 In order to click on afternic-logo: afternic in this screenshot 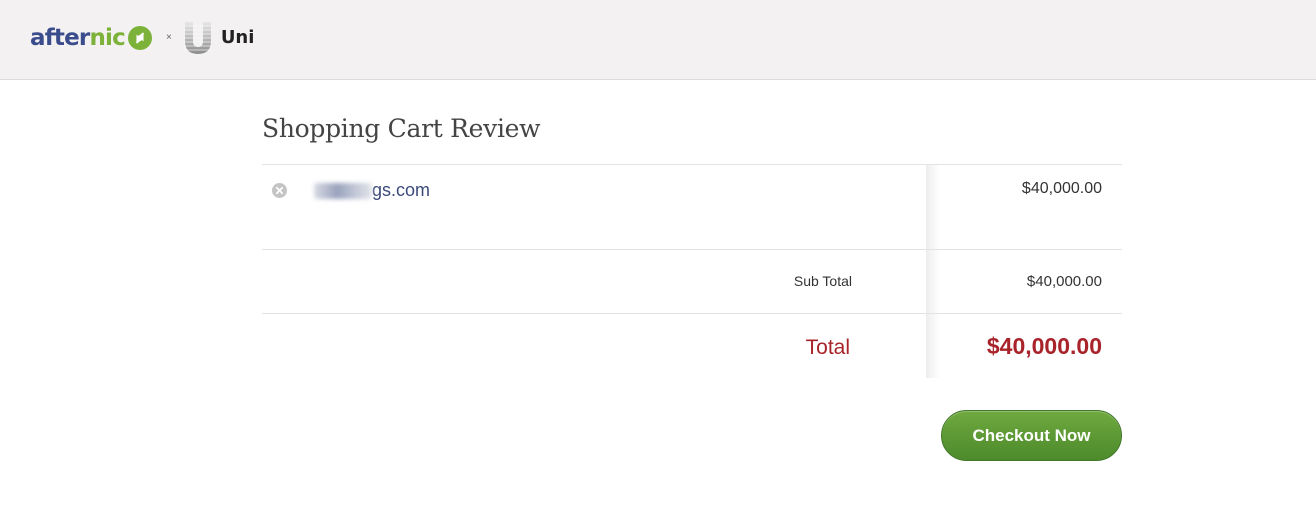, I will do `click(78, 38)`.